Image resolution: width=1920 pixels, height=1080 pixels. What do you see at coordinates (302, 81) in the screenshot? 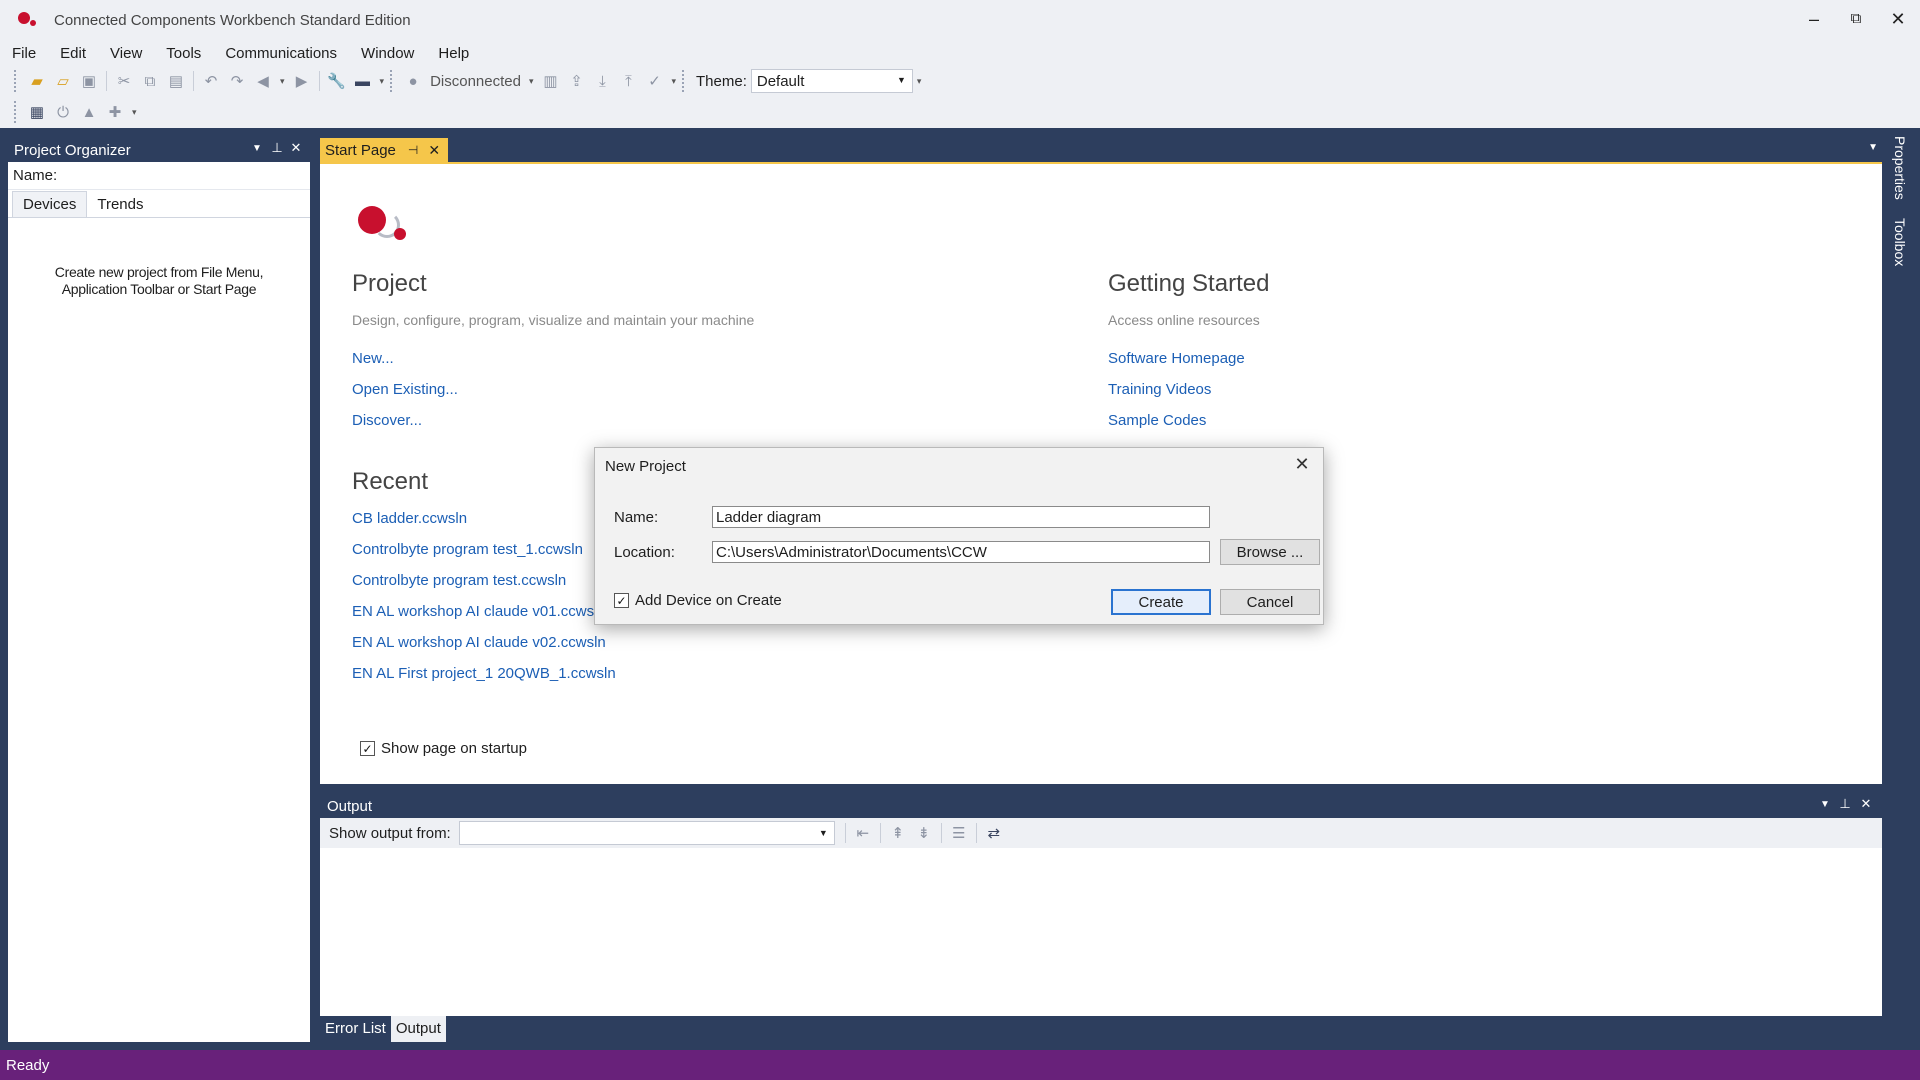
I see `navigate-forward-icon: ▶` at bounding box center [302, 81].